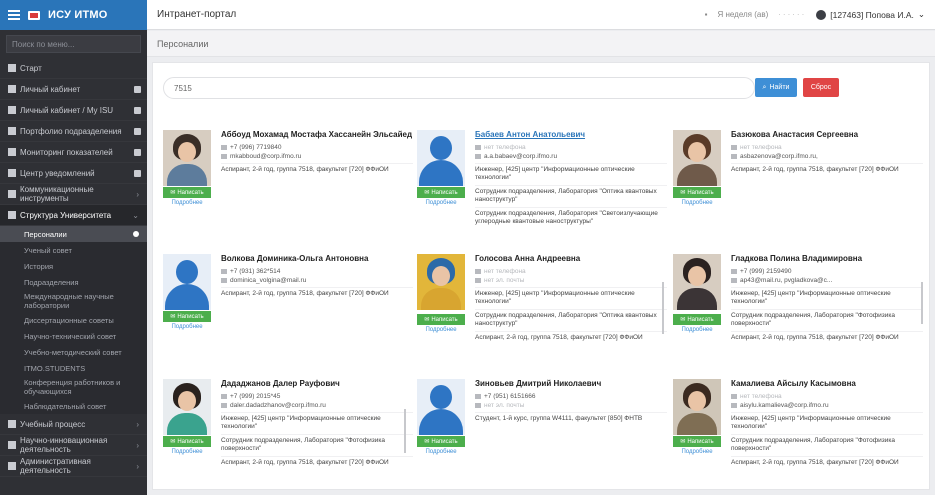 The image size is (935, 495). What do you see at coordinates (137, 173) in the screenshot?
I see `badge-icon` at bounding box center [137, 173].